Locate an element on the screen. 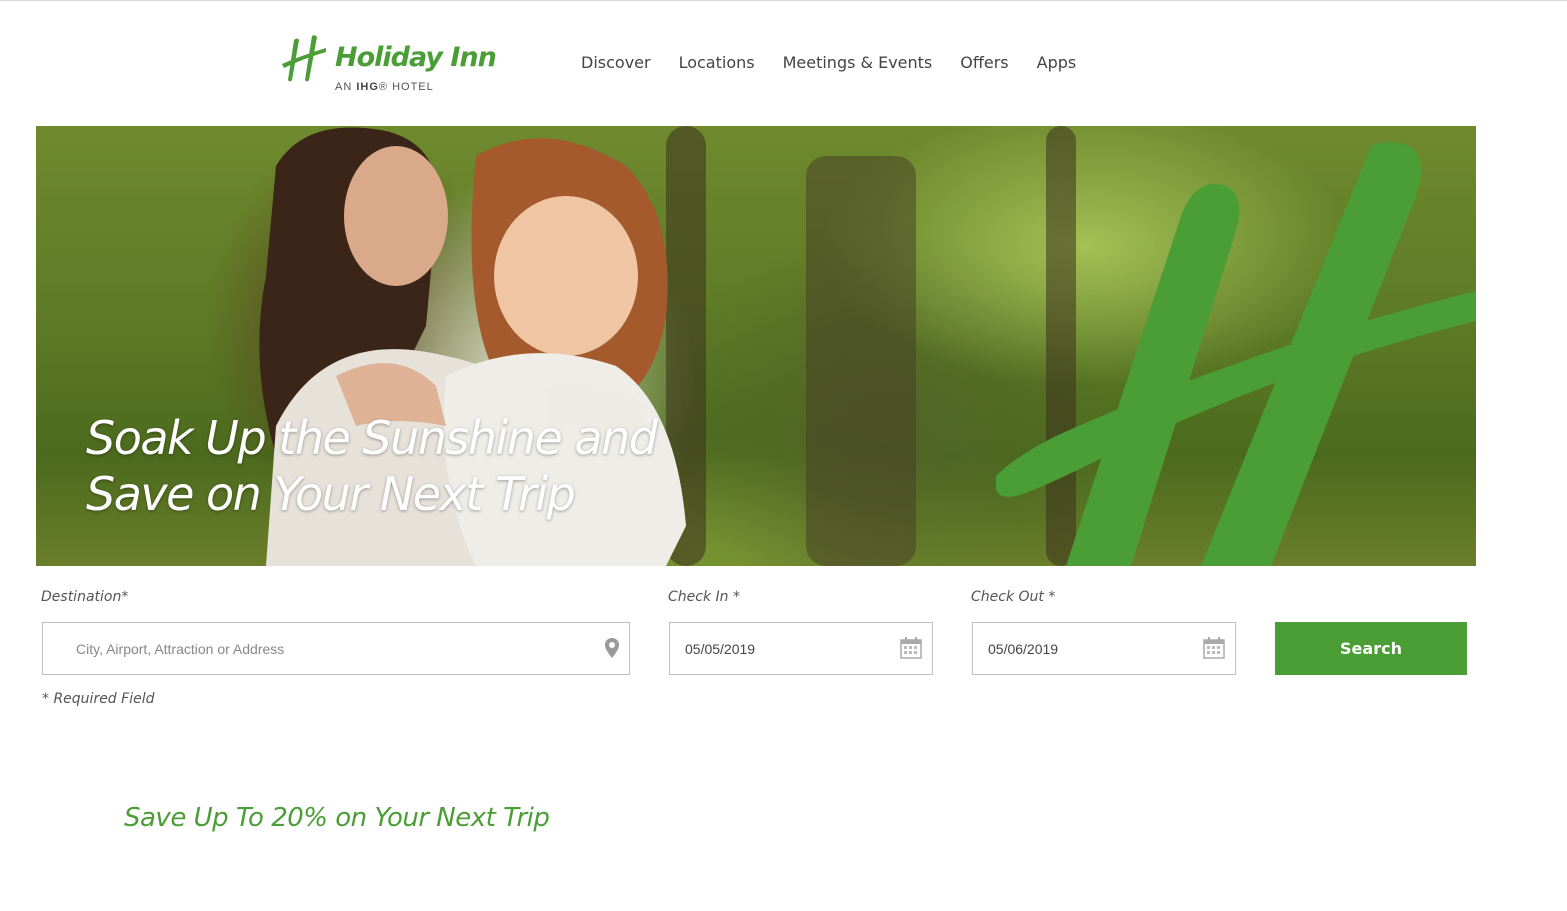 This screenshot has width=1567, height=911. nav-discover: Discover is located at coordinates (616, 62).